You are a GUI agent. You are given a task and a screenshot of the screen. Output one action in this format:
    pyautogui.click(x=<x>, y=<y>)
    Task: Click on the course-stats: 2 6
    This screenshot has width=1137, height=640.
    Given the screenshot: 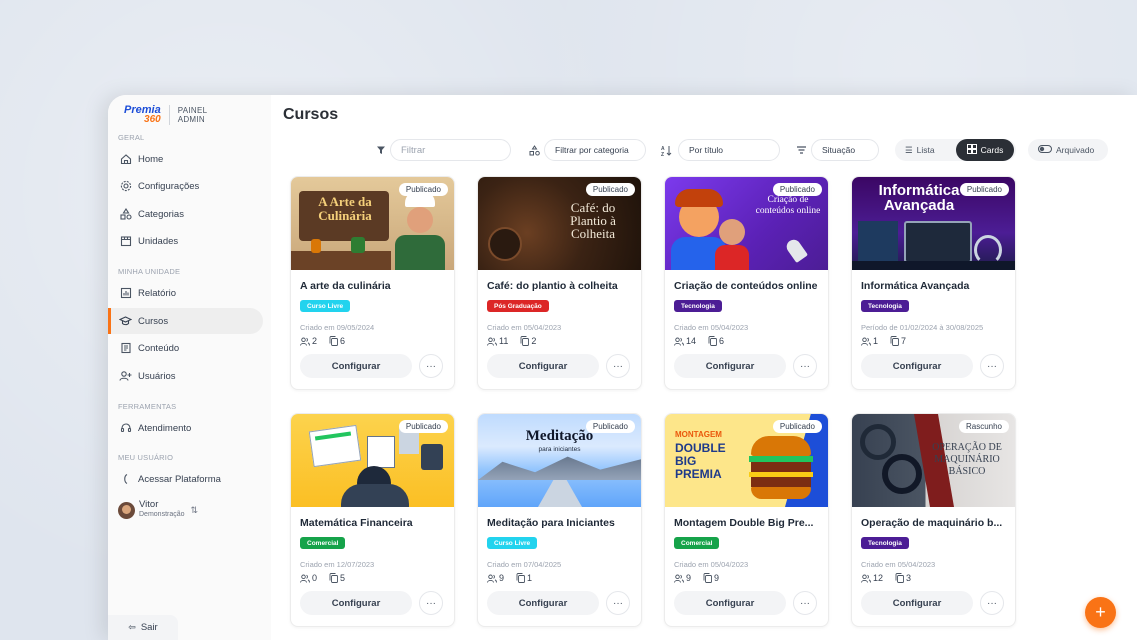 What is the action you would take?
    pyautogui.click(x=328, y=341)
    